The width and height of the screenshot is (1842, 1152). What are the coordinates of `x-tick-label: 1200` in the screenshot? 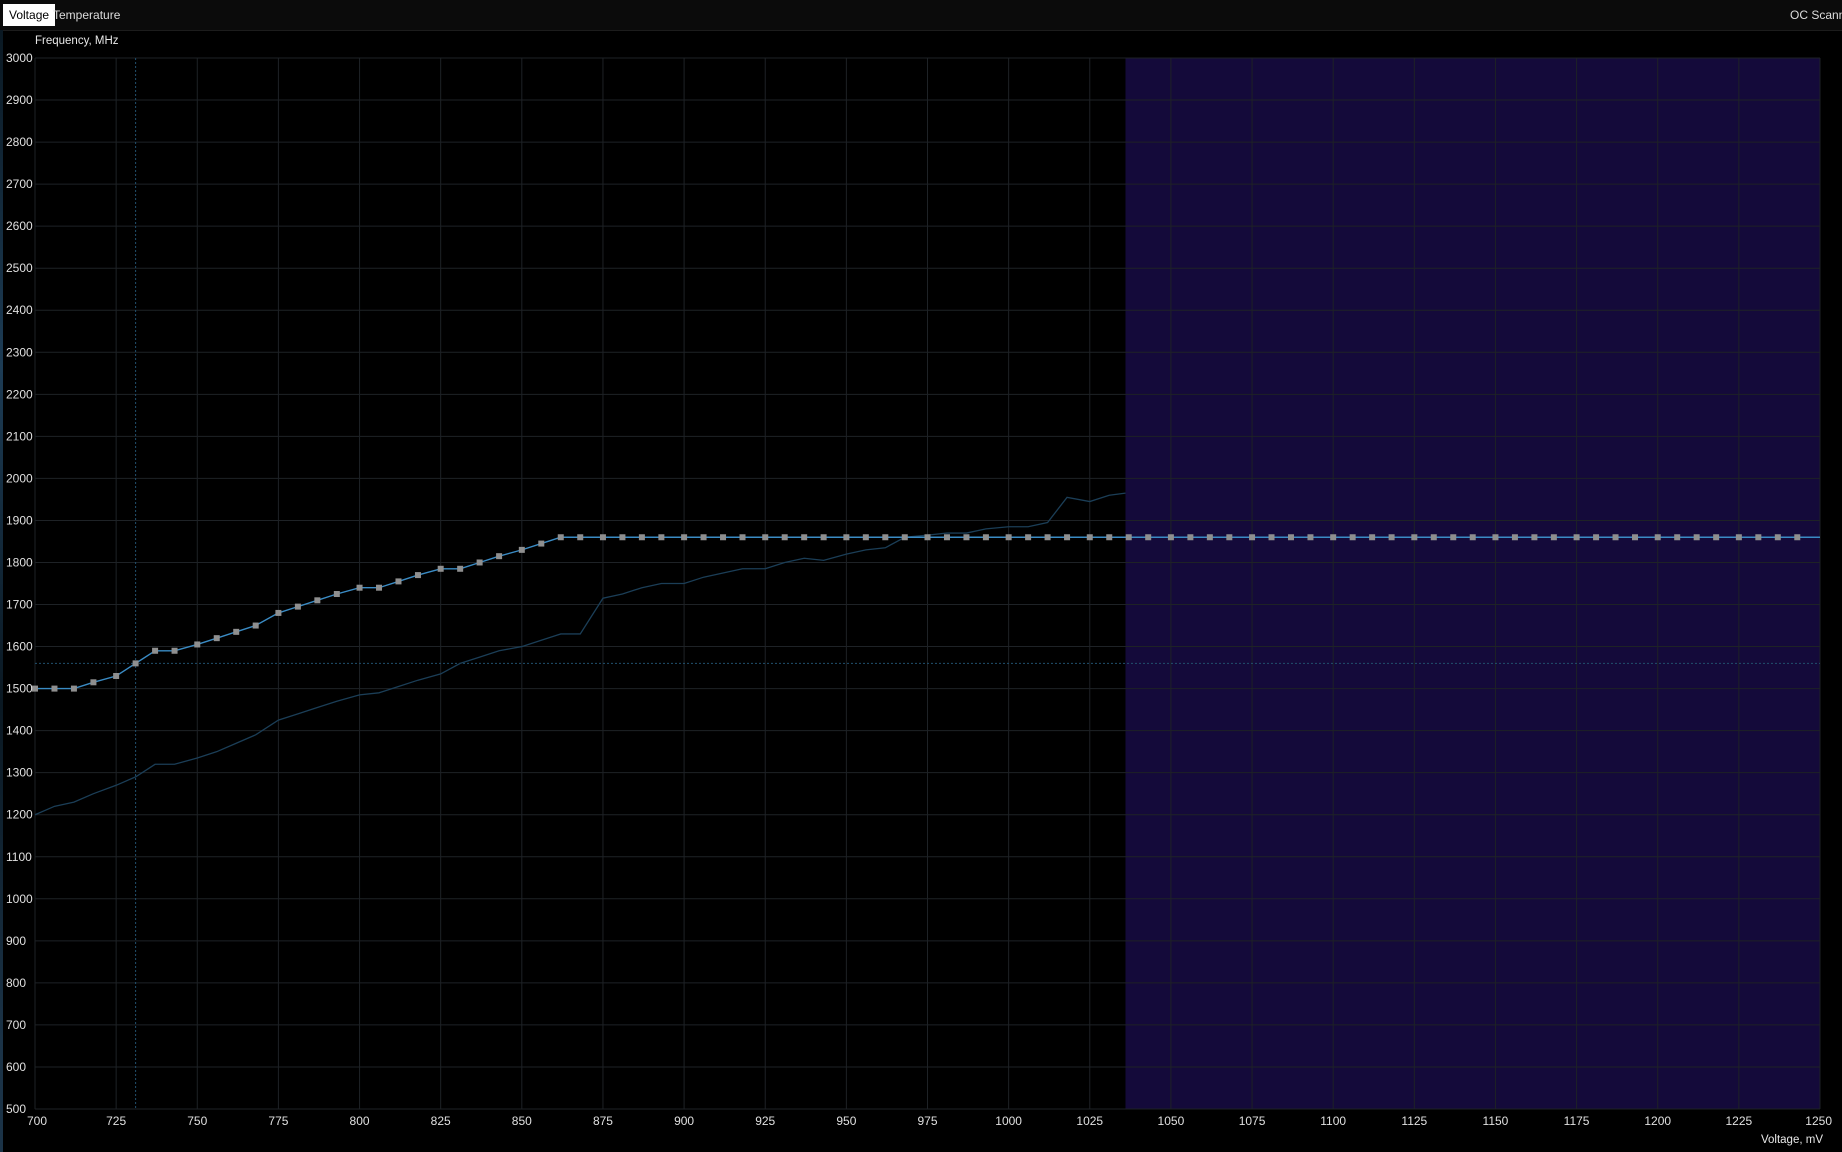 It's located at (1657, 1121).